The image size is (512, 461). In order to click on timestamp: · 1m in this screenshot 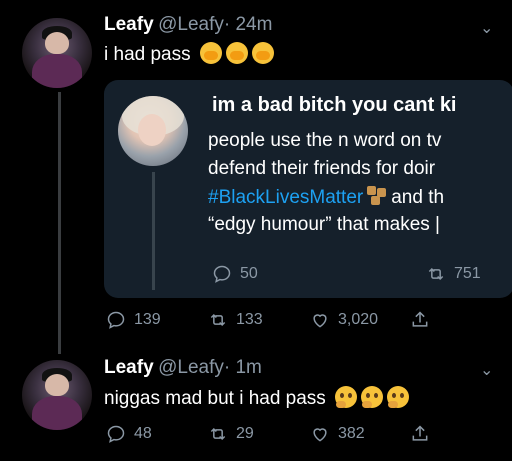, I will do `click(243, 367)`.